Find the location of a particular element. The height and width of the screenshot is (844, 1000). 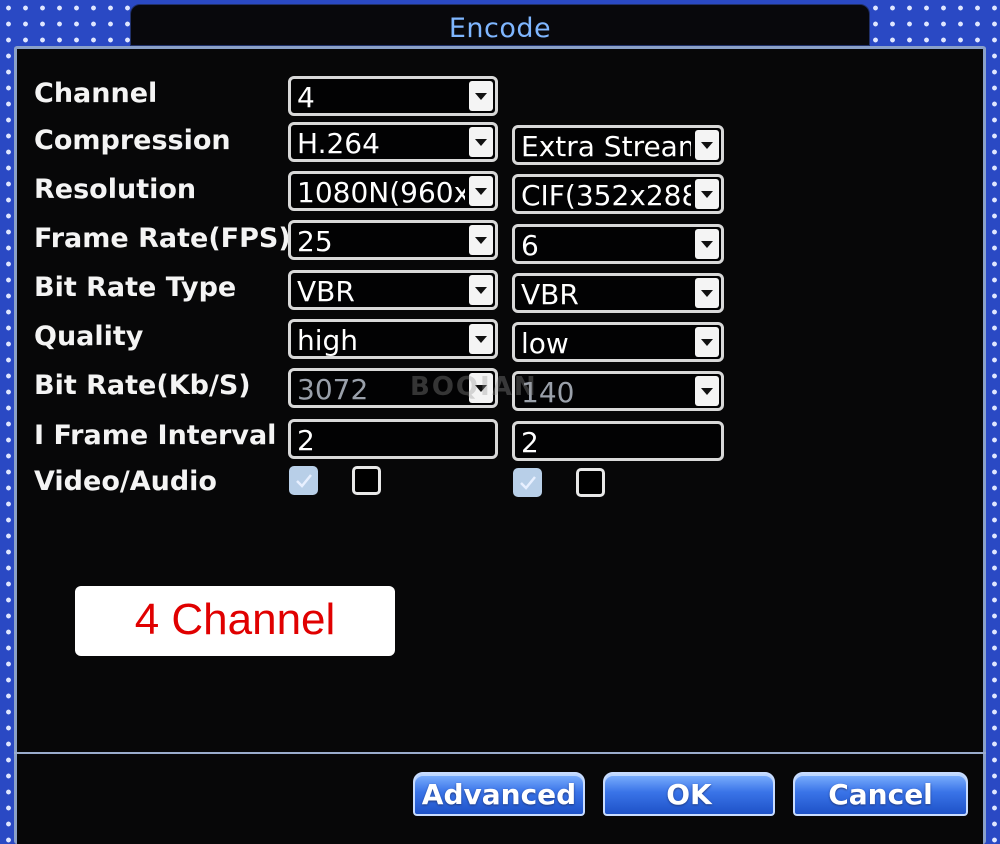

label-channel: Channel is located at coordinates (96, 93).